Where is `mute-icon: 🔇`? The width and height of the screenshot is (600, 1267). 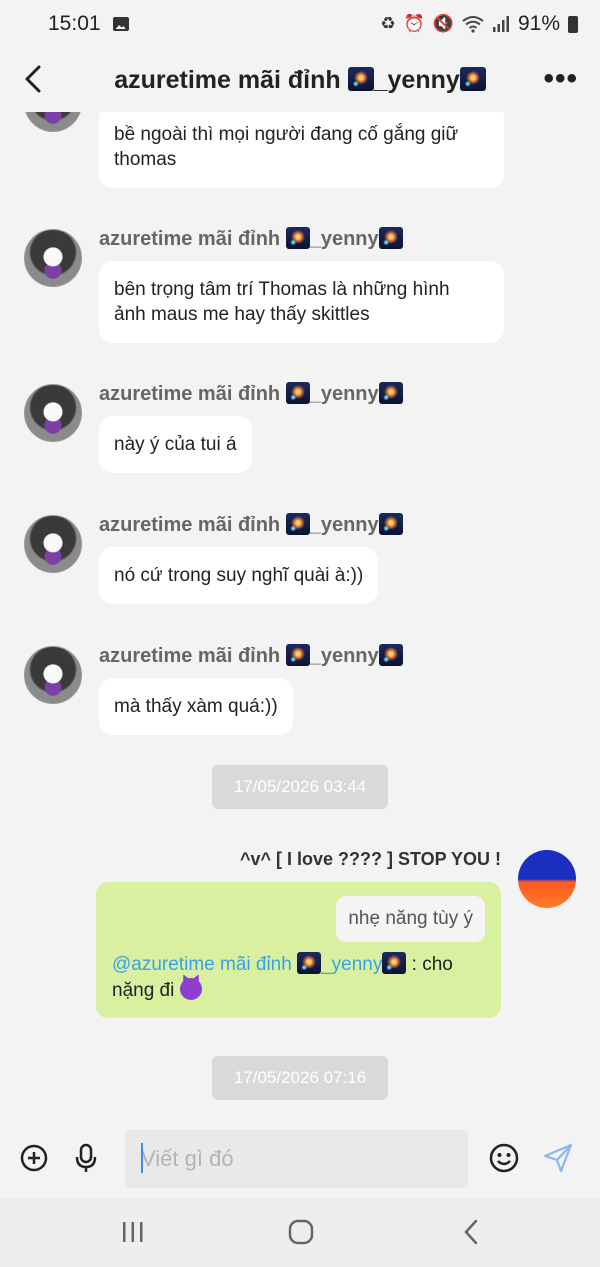
mute-icon: 🔇 is located at coordinates (443, 23).